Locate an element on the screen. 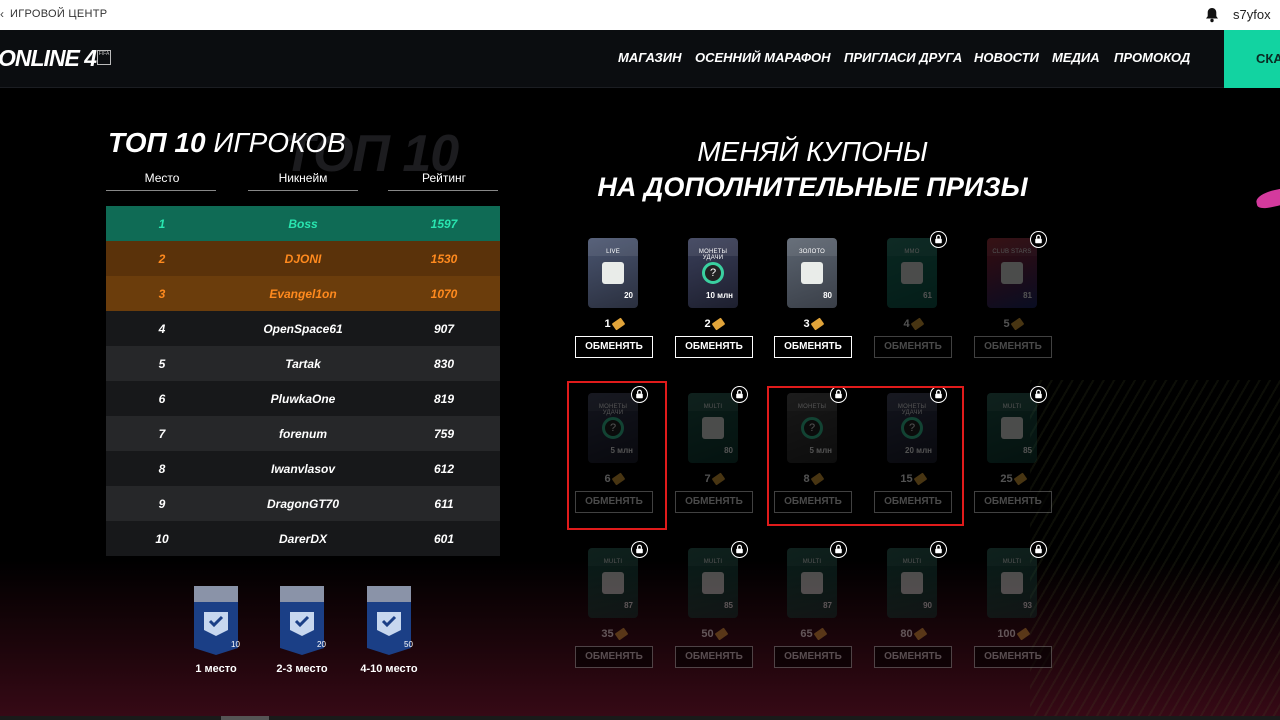 This screenshot has width=1280, height=720. row-nickname: Tartak is located at coordinates (303, 363).